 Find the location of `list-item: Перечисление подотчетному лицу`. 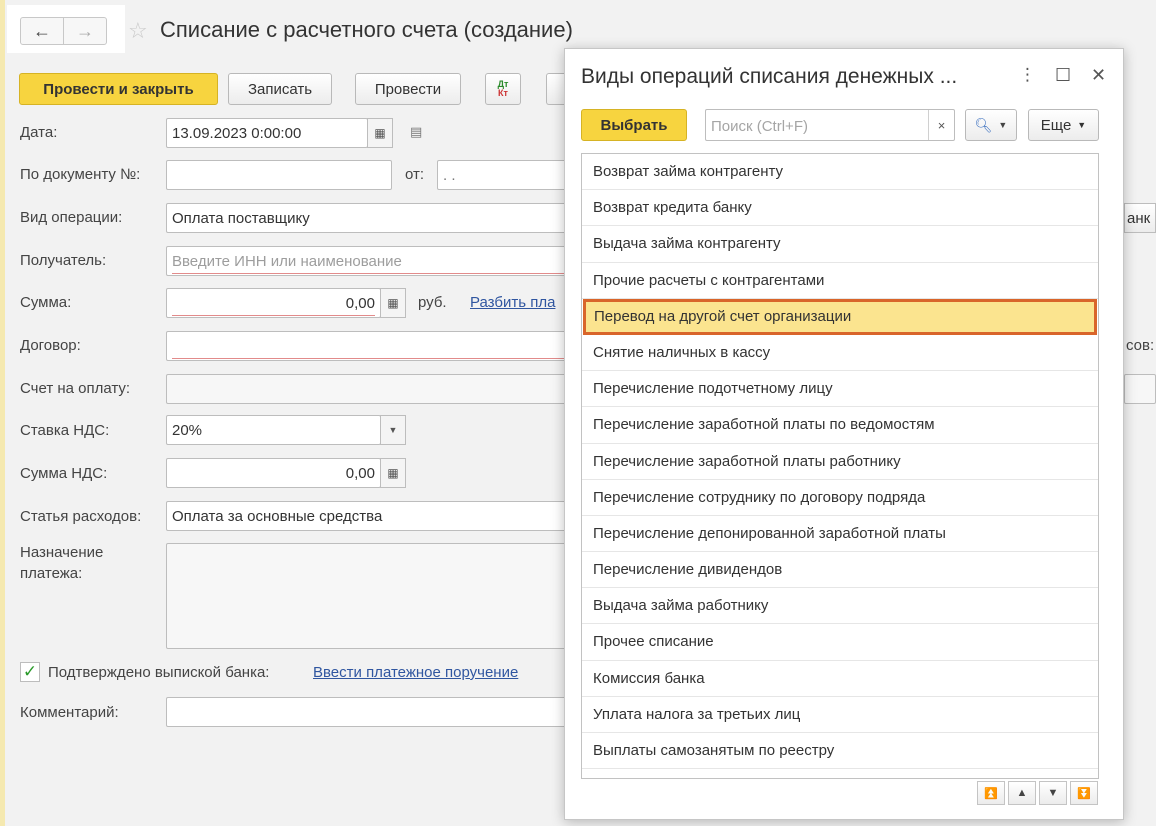

list-item: Перечисление подотчетному лицу is located at coordinates (840, 389).